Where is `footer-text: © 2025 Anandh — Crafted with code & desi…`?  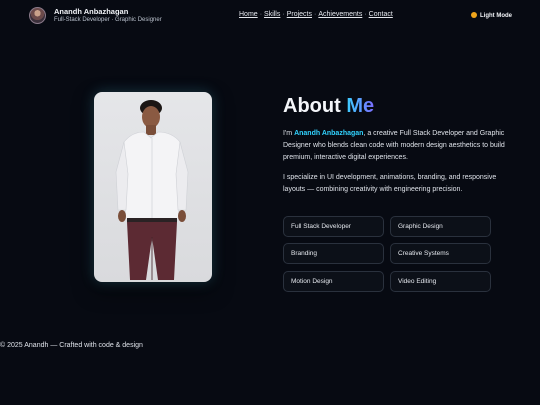 footer-text: © 2025 Anandh — Crafted with code & desi… is located at coordinates (71, 345).